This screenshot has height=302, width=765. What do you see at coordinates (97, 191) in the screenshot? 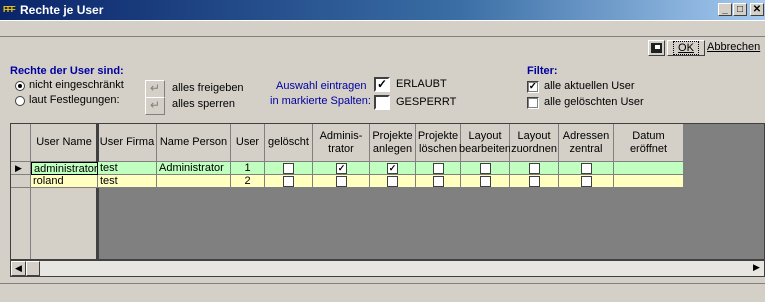
I see `frozen-column-divider` at bounding box center [97, 191].